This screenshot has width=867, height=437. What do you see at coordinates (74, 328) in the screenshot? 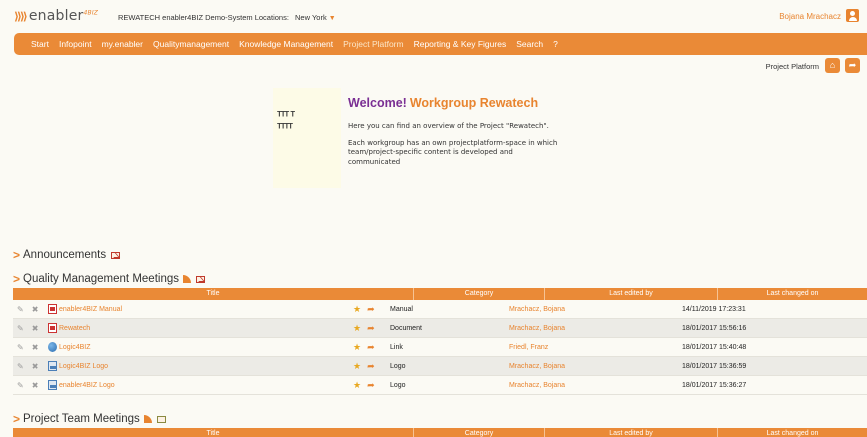
I see `item-title: Rewatech` at bounding box center [74, 328].